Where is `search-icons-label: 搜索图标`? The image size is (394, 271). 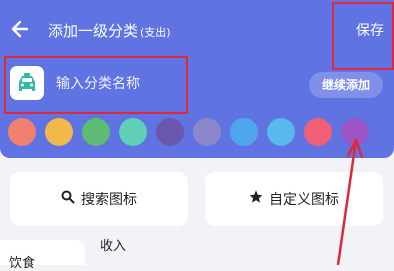 search-icons-label: 搜索图标 is located at coordinates (109, 200).